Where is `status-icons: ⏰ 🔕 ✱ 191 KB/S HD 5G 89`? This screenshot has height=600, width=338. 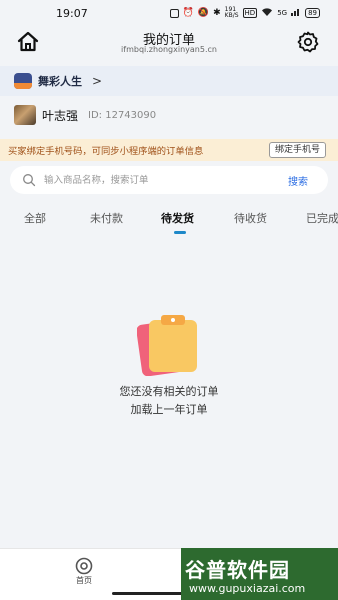 status-icons: ⏰ 🔕 ✱ 191 KB/S HD 5G 89 is located at coordinates (244, 13).